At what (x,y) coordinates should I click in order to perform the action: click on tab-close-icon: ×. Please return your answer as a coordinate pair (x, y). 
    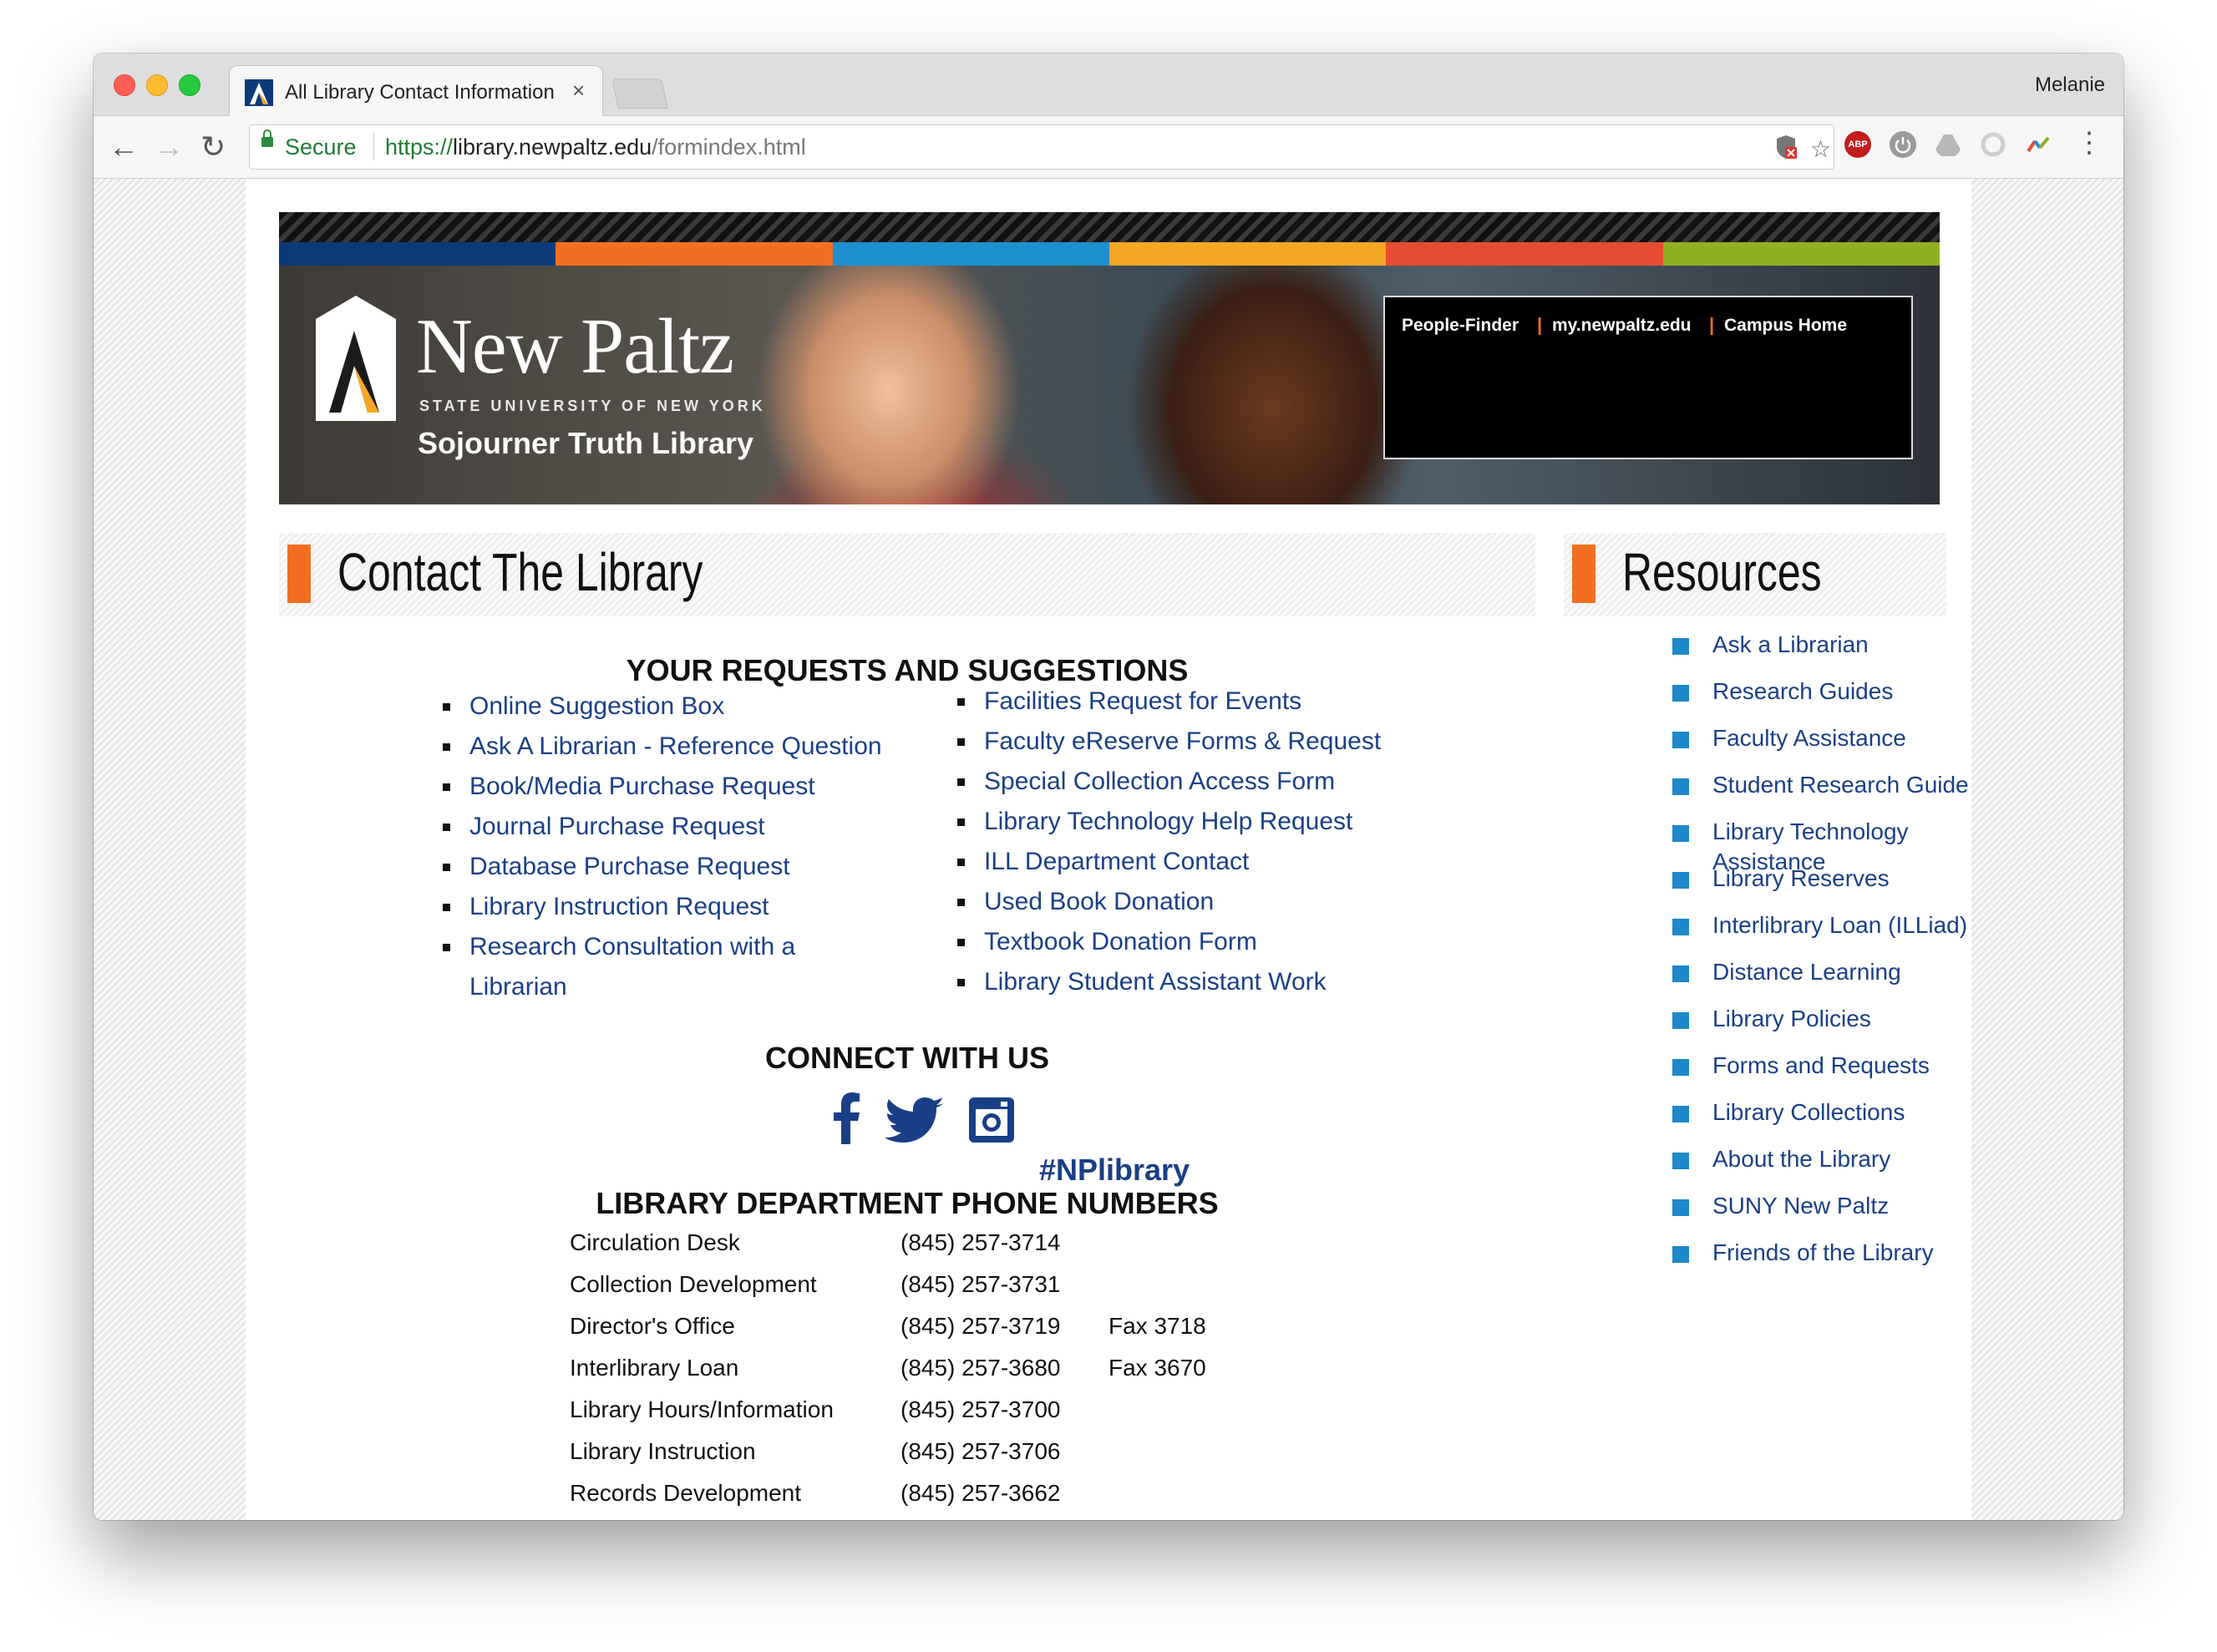
    Looking at the image, I should click on (578, 91).